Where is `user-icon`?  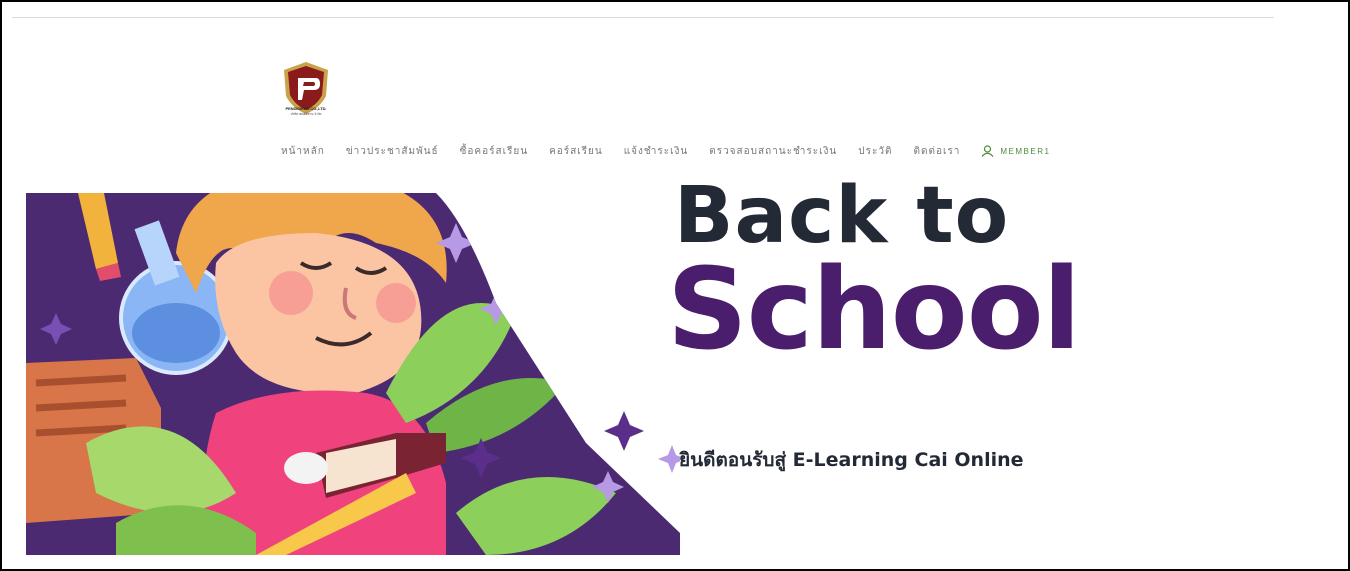
user-icon is located at coordinates (987, 151).